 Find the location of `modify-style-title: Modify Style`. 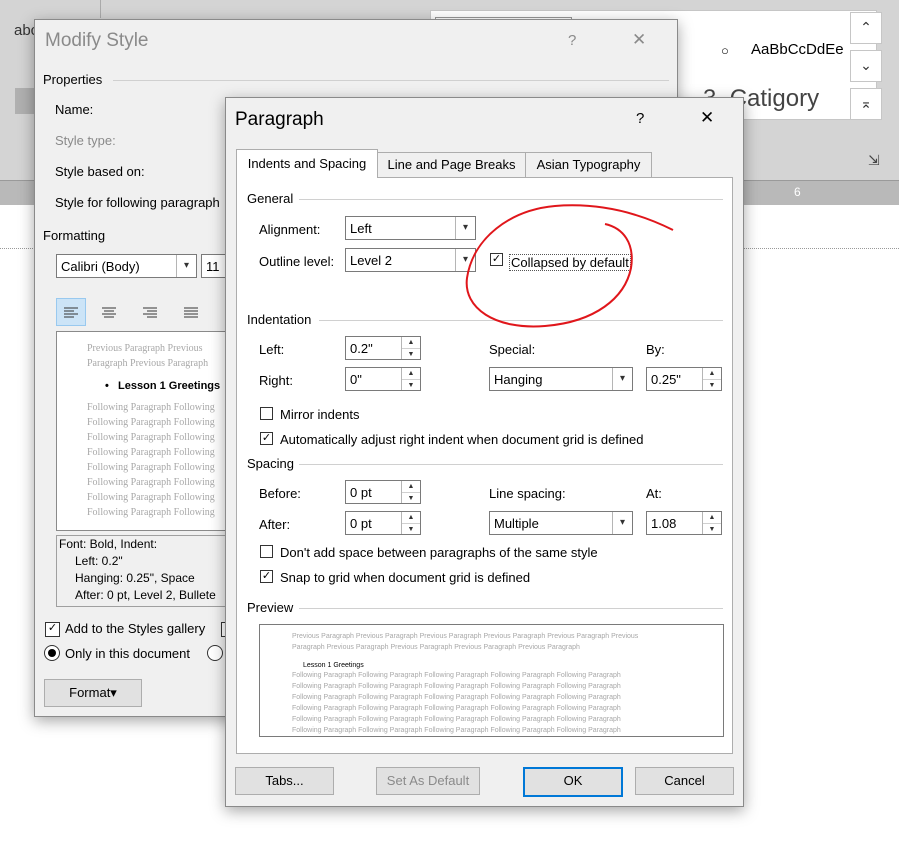

modify-style-title: Modify Style is located at coordinates (97, 40).